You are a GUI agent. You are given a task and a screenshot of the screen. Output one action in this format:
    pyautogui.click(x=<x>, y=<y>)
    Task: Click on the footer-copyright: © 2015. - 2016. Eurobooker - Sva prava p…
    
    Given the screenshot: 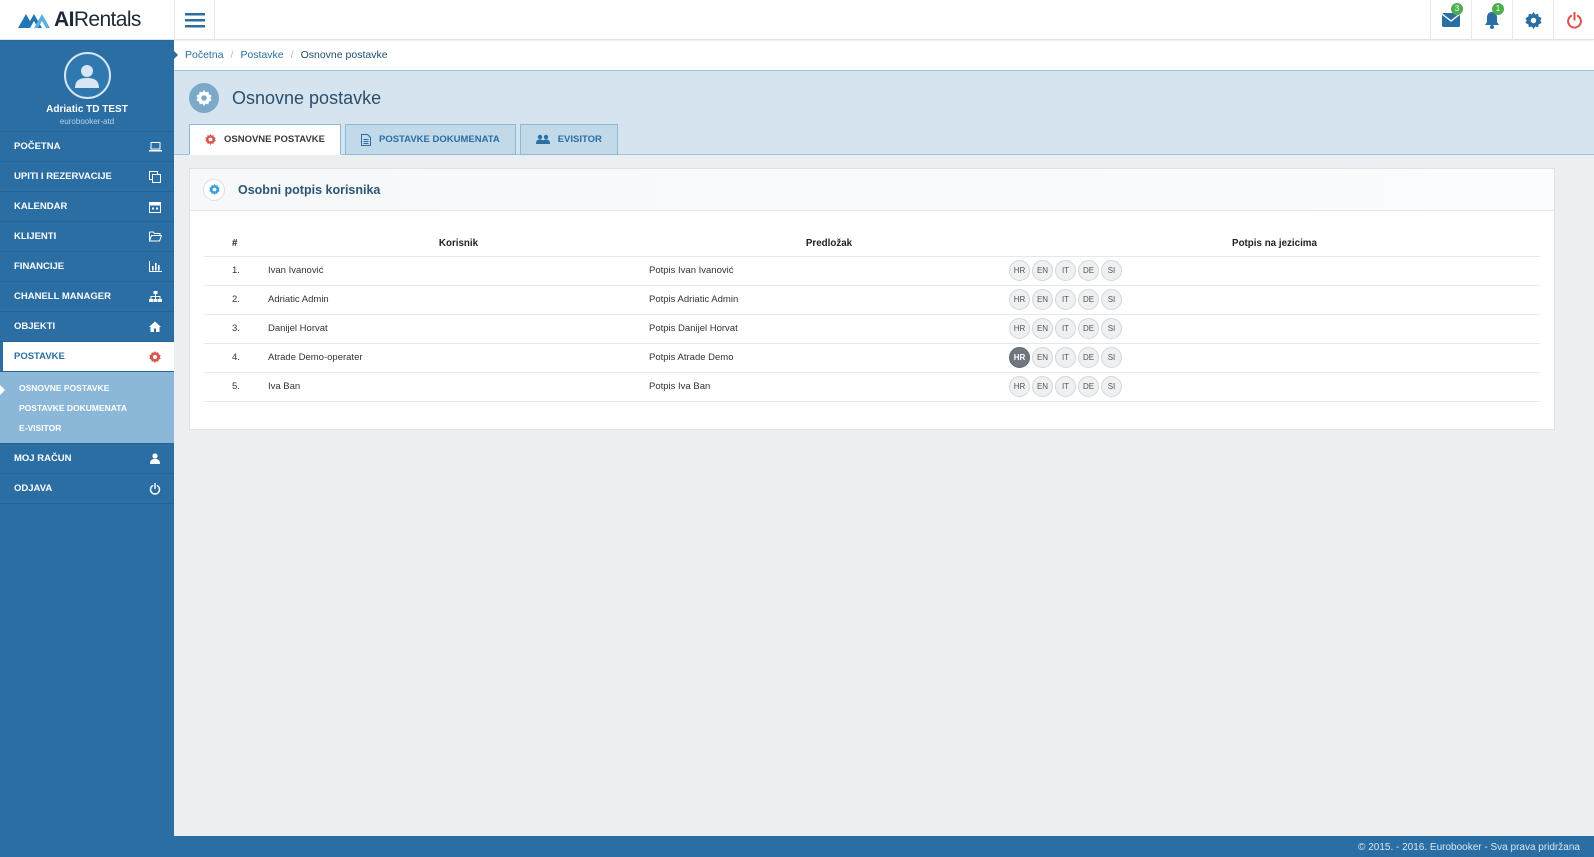 What is the action you would take?
    pyautogui.click(x=1469, y=847)
    